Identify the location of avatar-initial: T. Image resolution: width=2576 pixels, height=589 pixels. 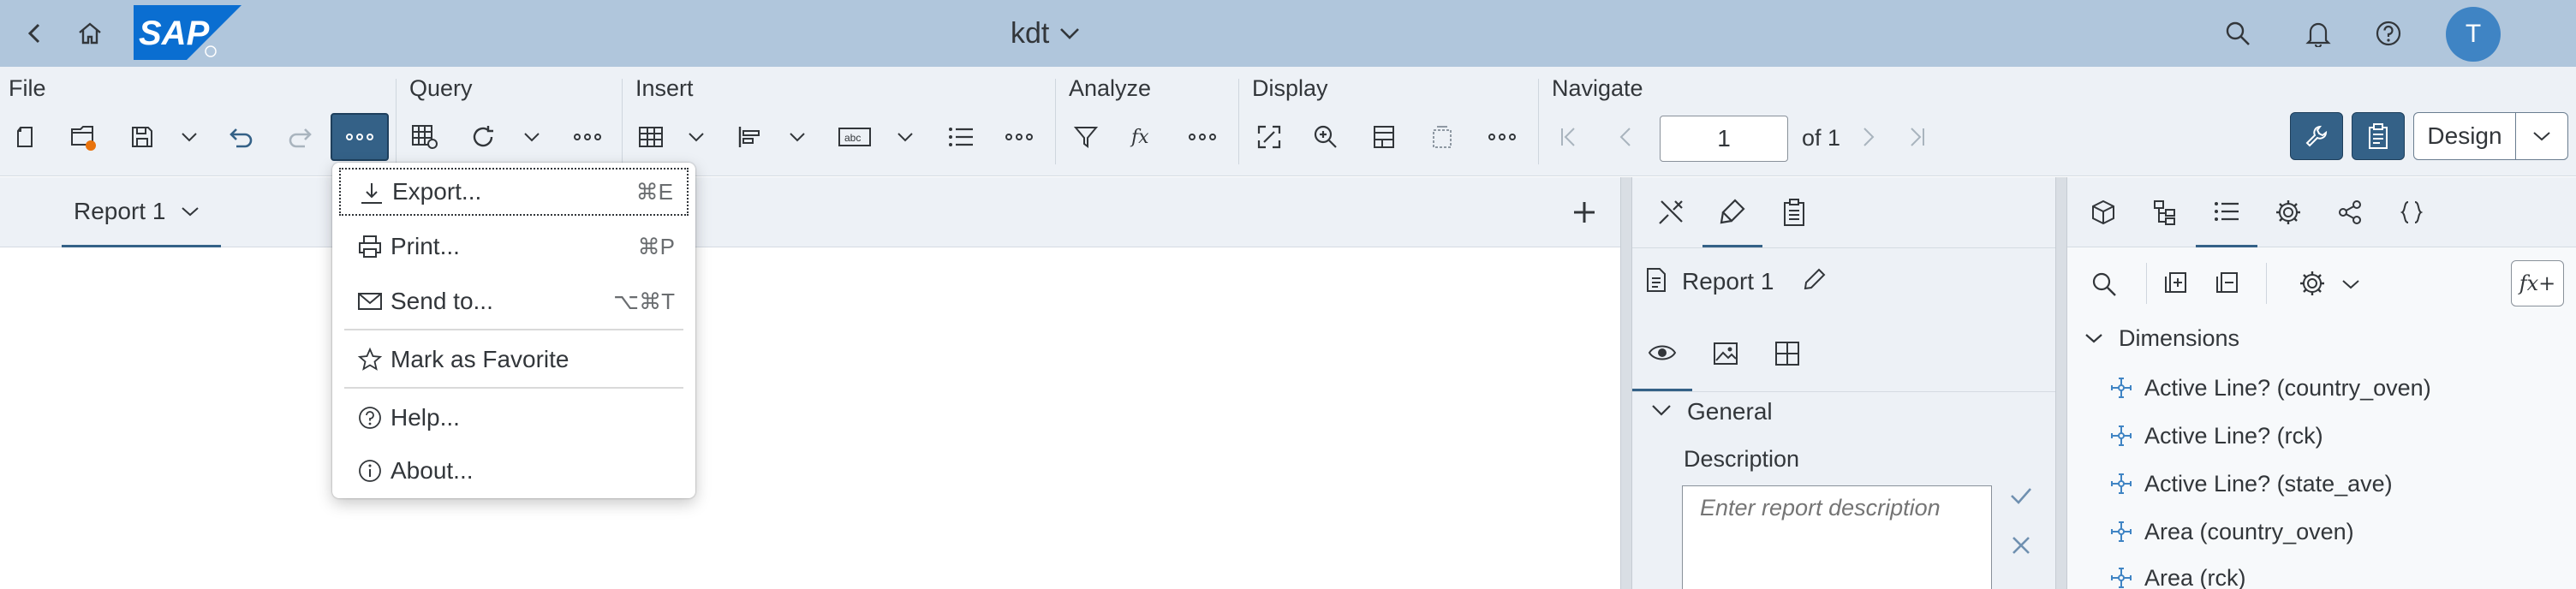
(2473, 34).